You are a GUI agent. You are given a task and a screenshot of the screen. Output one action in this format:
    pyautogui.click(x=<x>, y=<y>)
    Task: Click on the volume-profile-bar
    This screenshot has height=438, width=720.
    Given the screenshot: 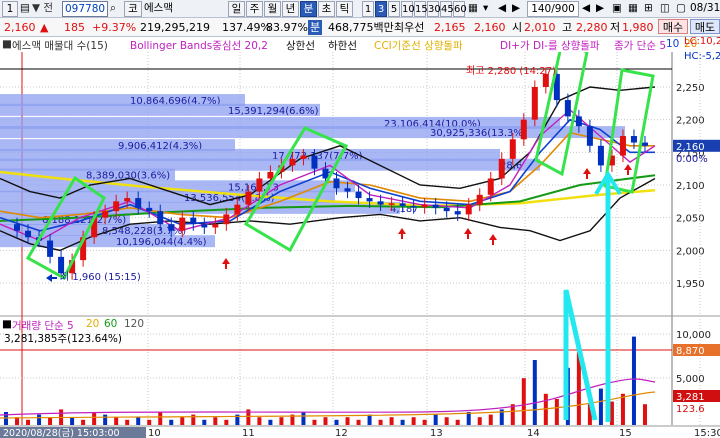 What is the action you would take?
    pyautogui.click(x=167, y=196)
    